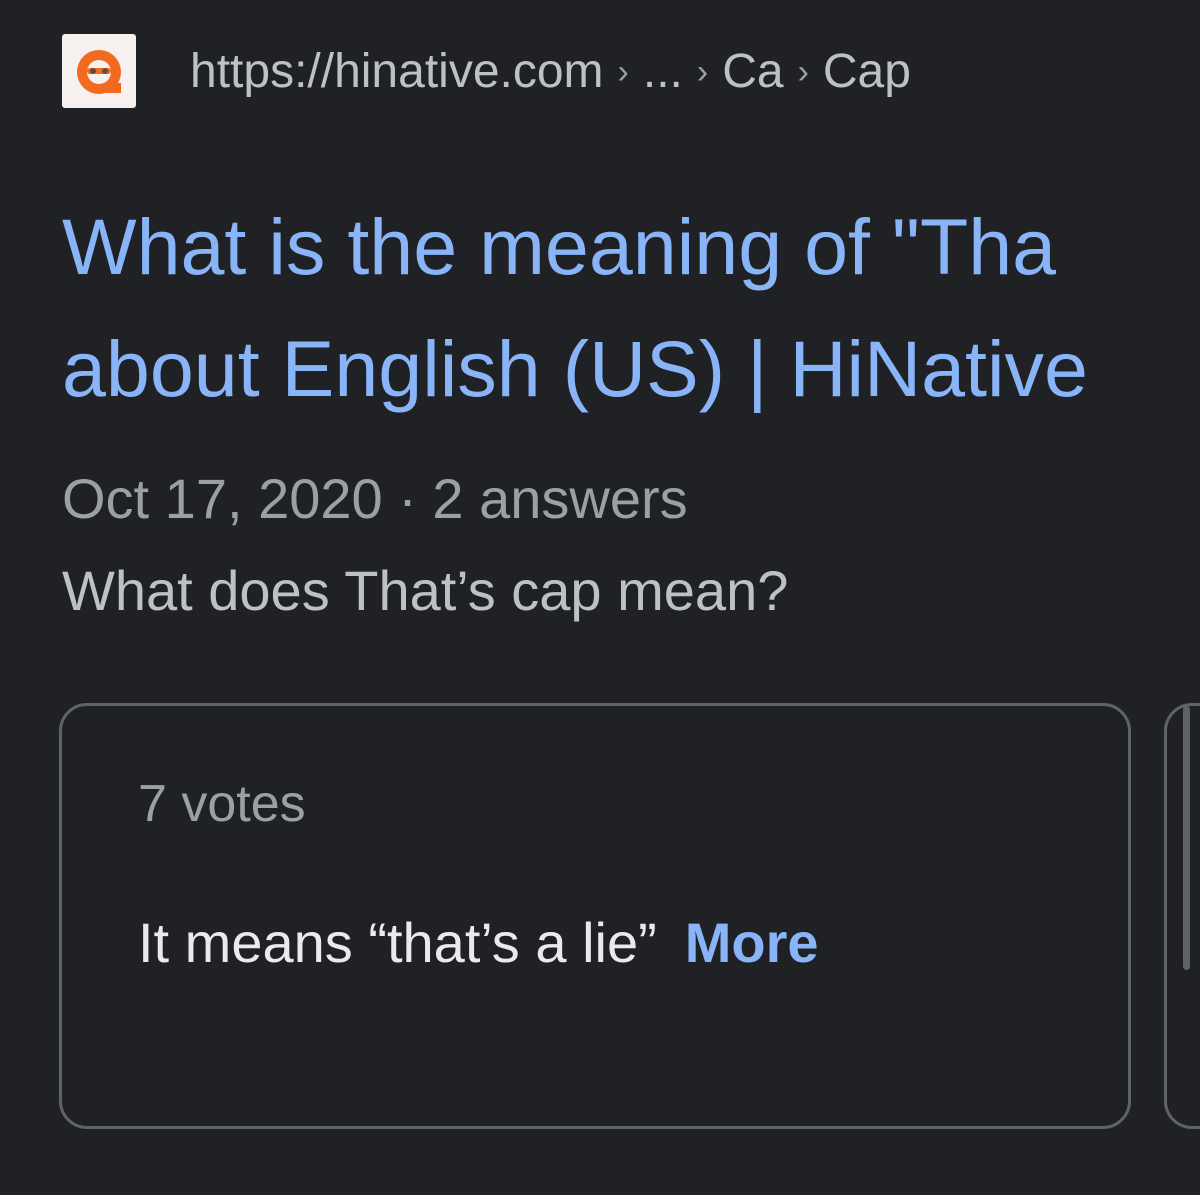 The width and height of the screenshot is (1200, 1195). What do you see at coordinates (425, 590) in the screenshot?
I see `result-snippet: What does That’s cap mean?` at bounding box center [425, 590].